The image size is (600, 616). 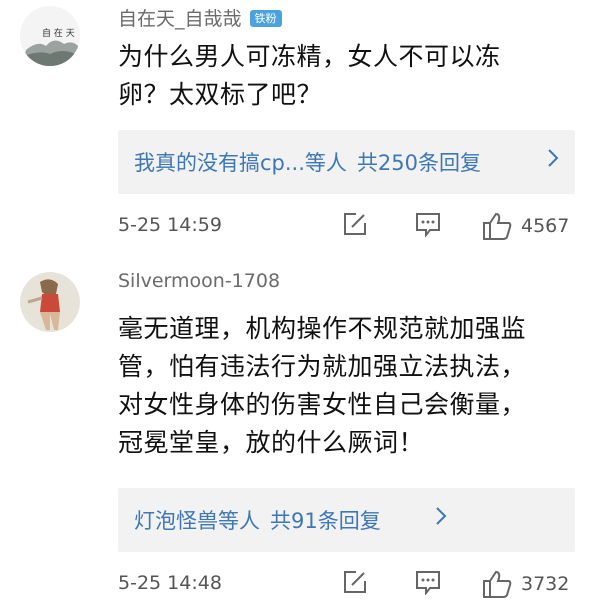 I want to click on timestamp: 5-25 14:48, so click(x=170, y=583).